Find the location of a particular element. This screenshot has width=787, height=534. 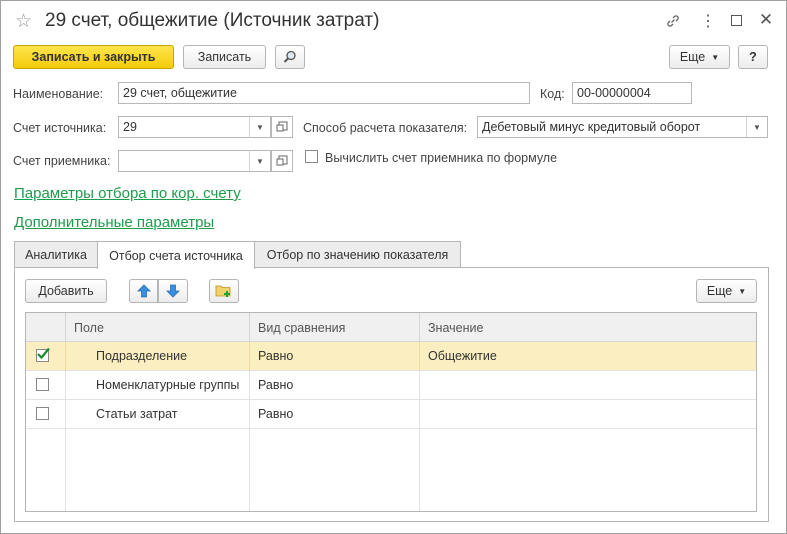

source-account-value: 29 is located at coordinates (130, 127).